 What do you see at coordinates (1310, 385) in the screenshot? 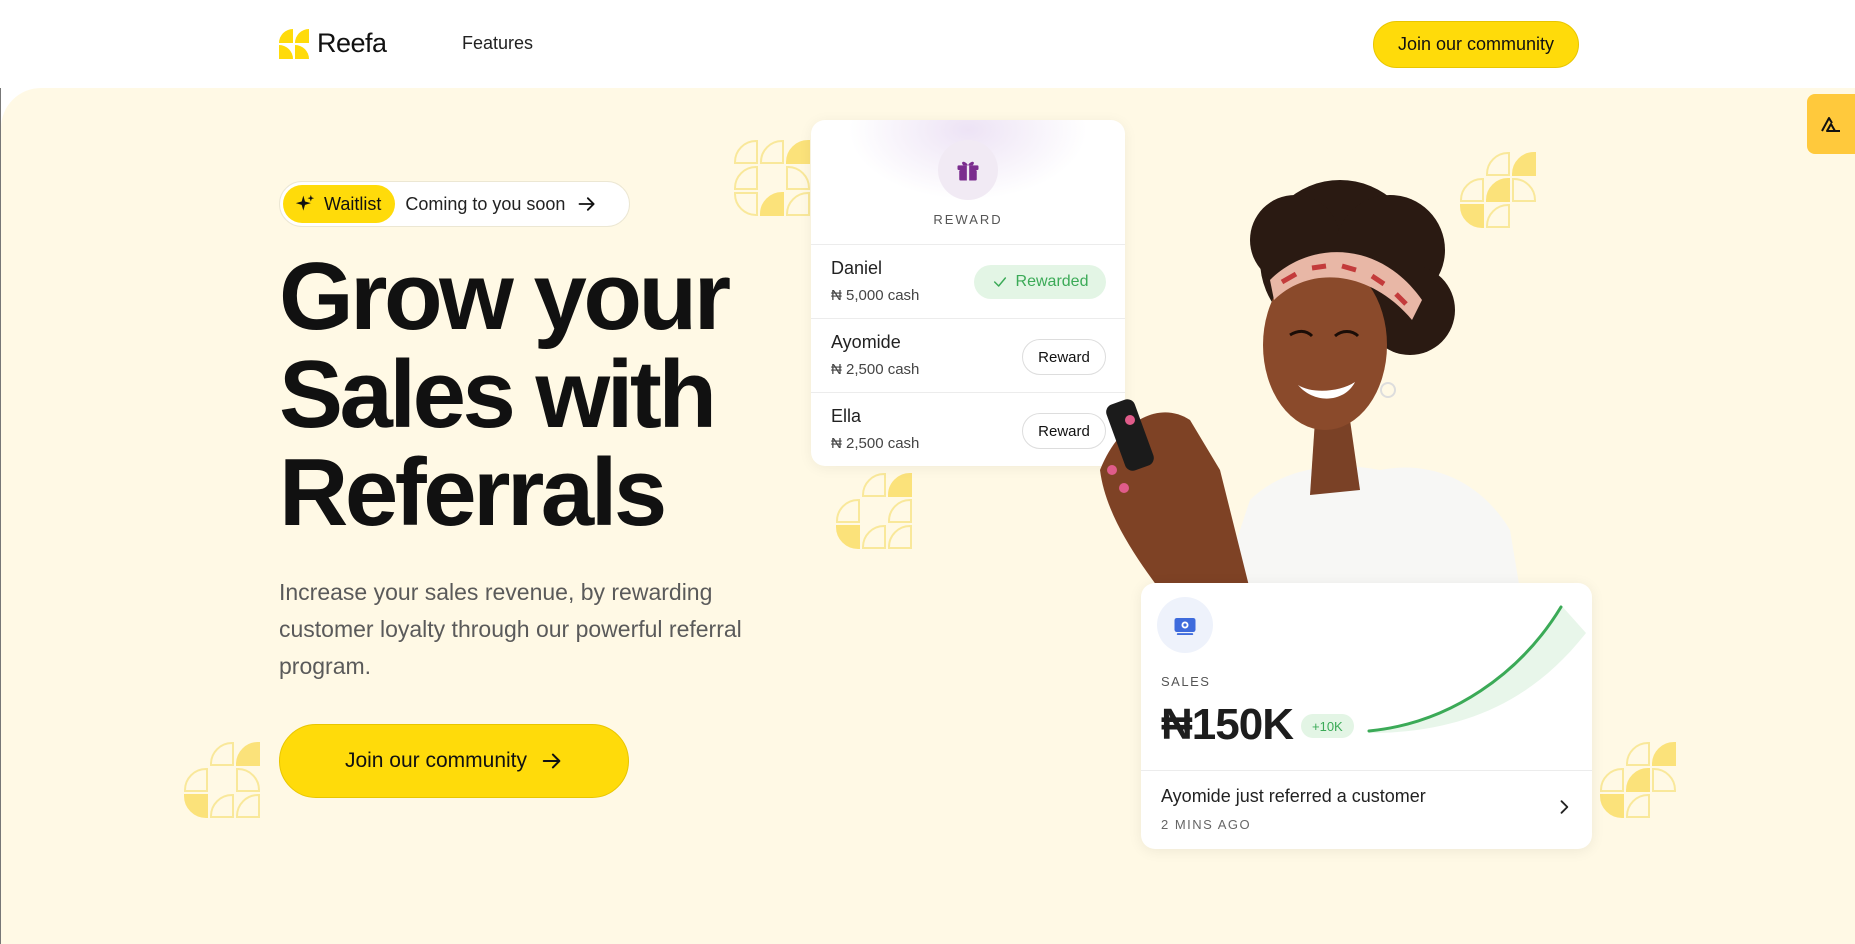
I see `woman-with-phone-image` at bounding box center [1310, 385].